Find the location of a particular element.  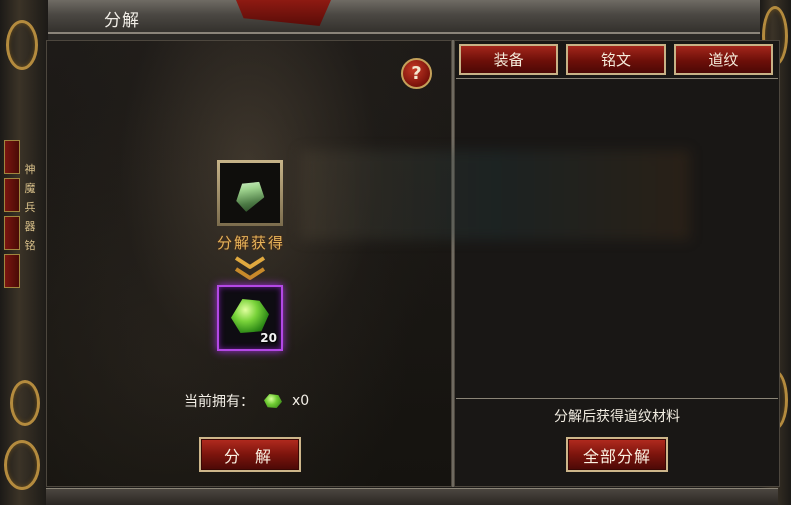

crystal-item-icon is located at coordinates (250, 194).